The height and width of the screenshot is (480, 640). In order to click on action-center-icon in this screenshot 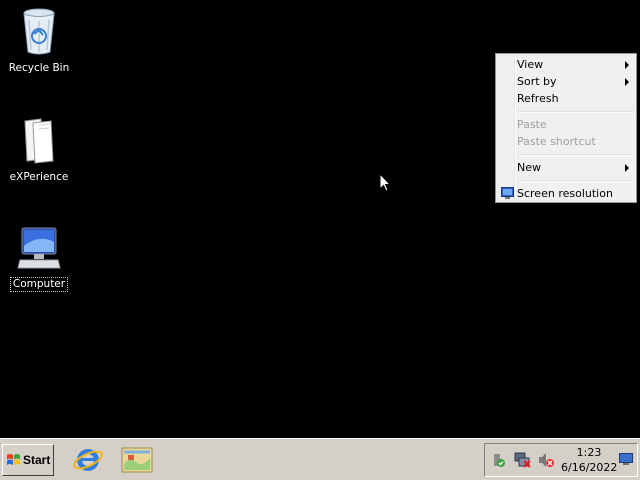, I will do `click(498, 460)`.